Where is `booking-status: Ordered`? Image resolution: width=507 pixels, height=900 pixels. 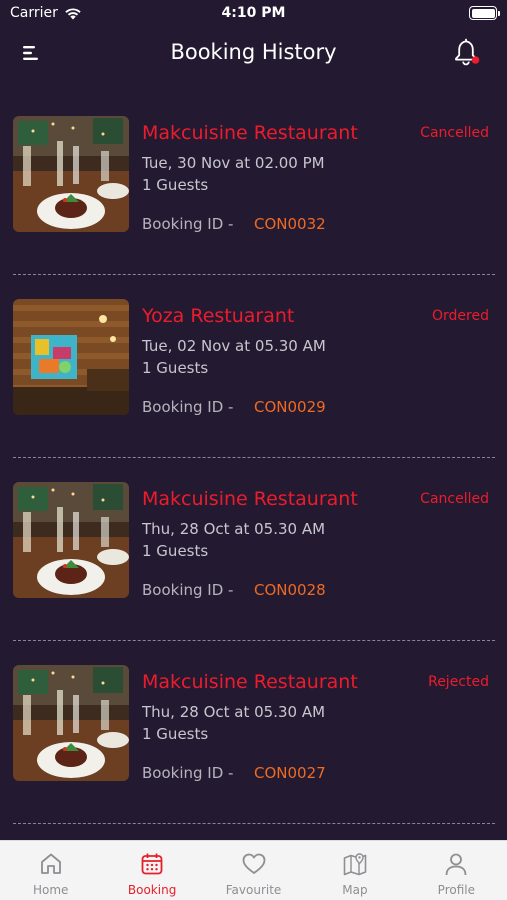
booking-status: Ordered is located at coordinates (460, 316).